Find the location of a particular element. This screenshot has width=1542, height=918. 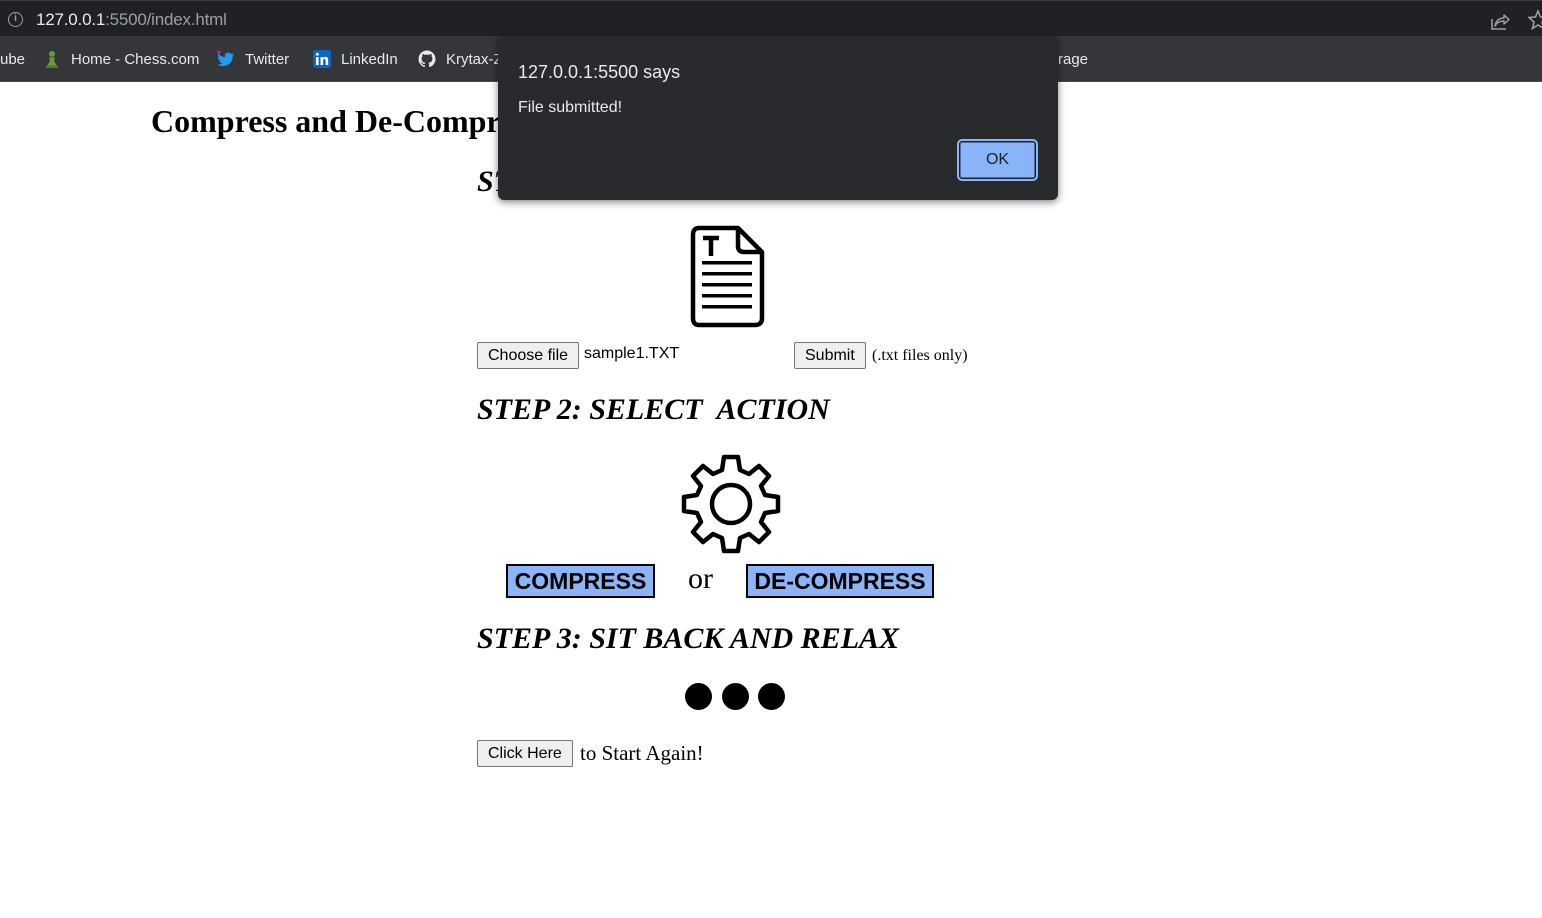

compress-button: COMPRESS is located at coordinates (580, 581).